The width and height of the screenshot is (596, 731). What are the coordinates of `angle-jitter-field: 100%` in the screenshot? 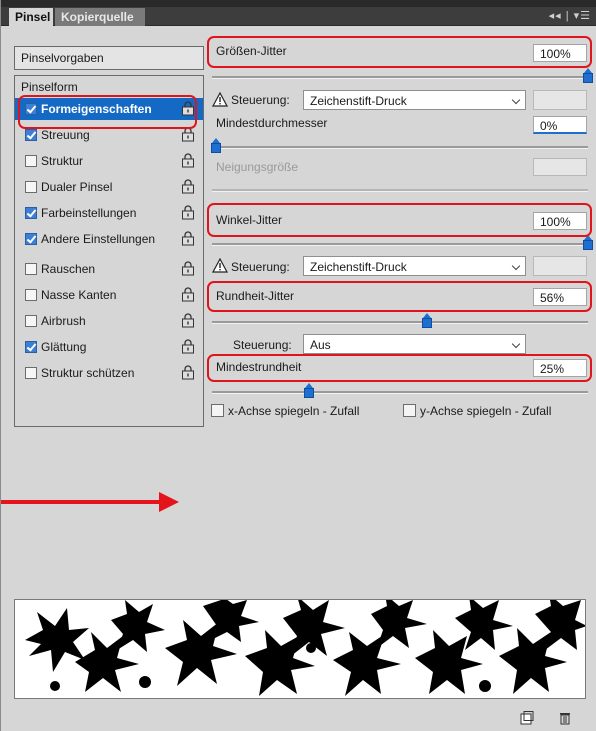 It's located at (560, 221).